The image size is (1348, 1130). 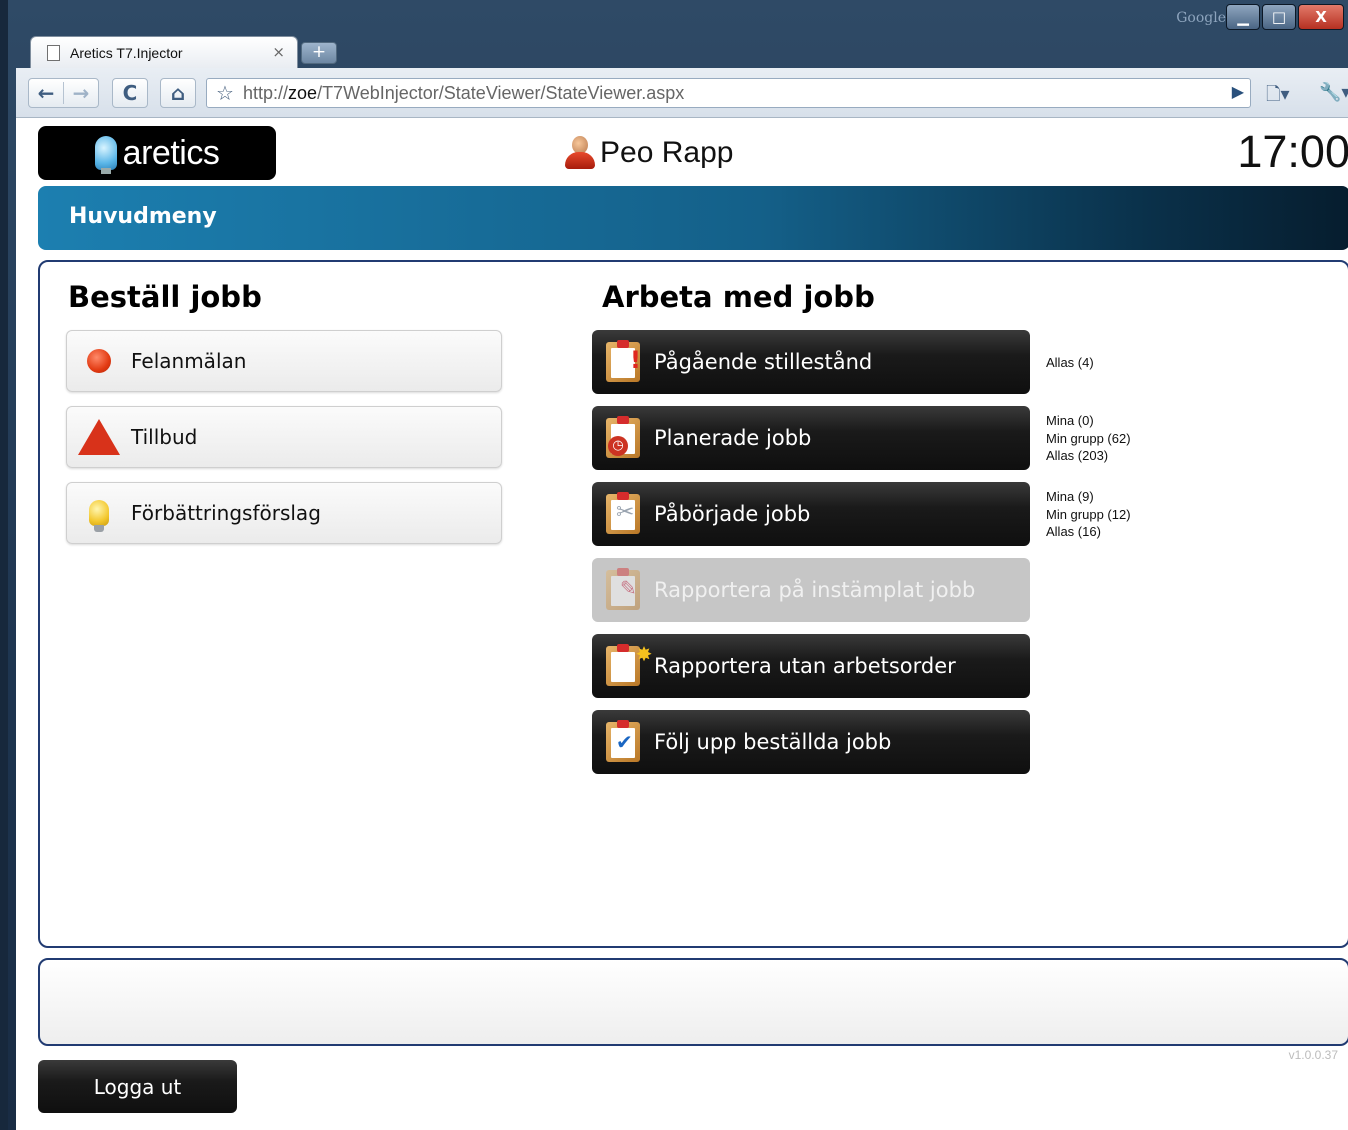 I want to click on nav-buttons: ← →, so click(x=63, y=93).